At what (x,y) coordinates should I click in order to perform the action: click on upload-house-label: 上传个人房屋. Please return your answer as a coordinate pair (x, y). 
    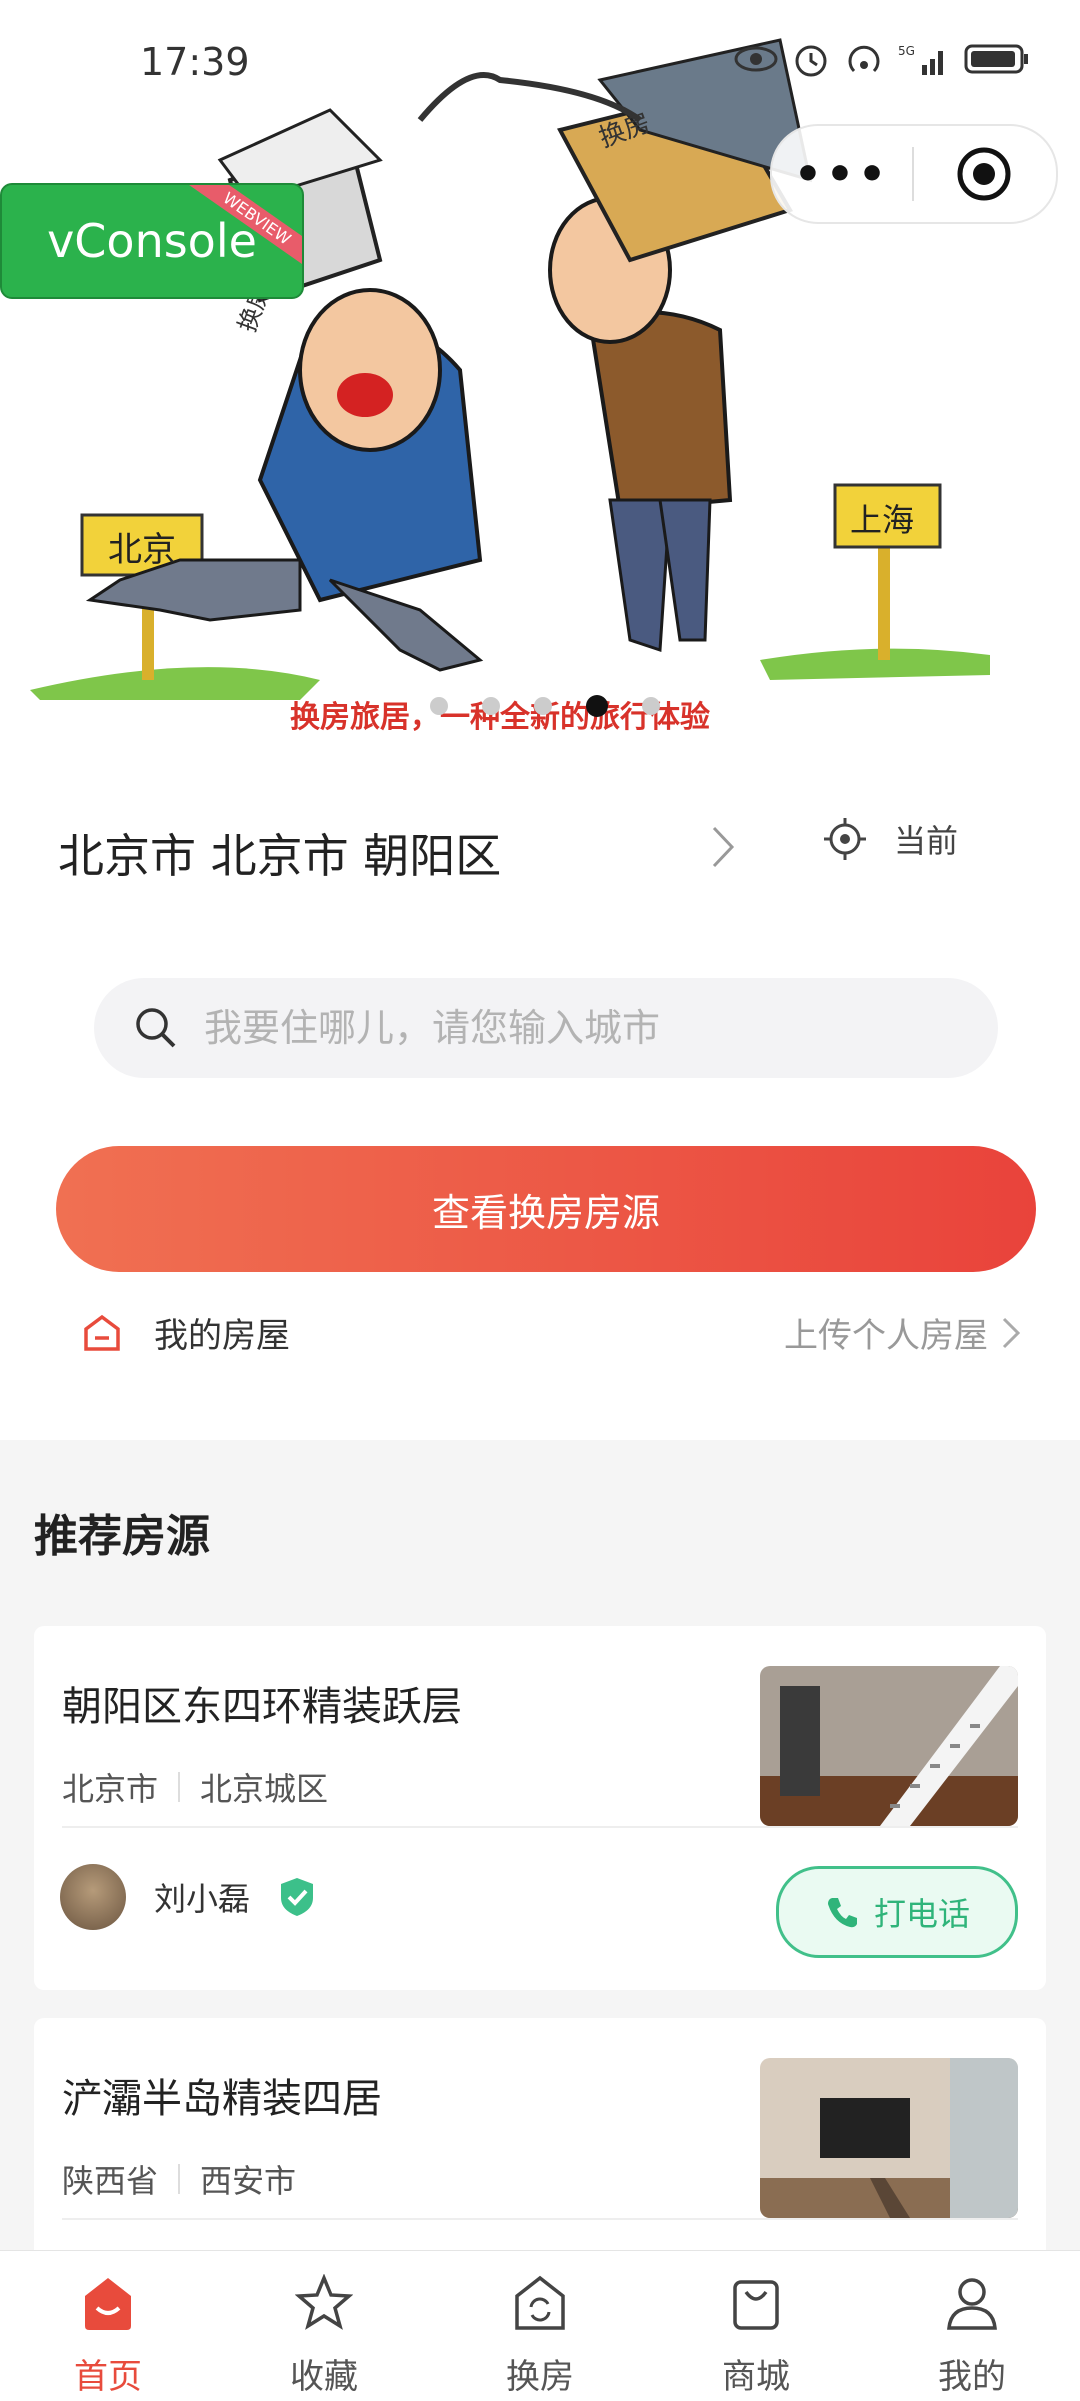
    Looking at the image, I should click on (886, 1336).